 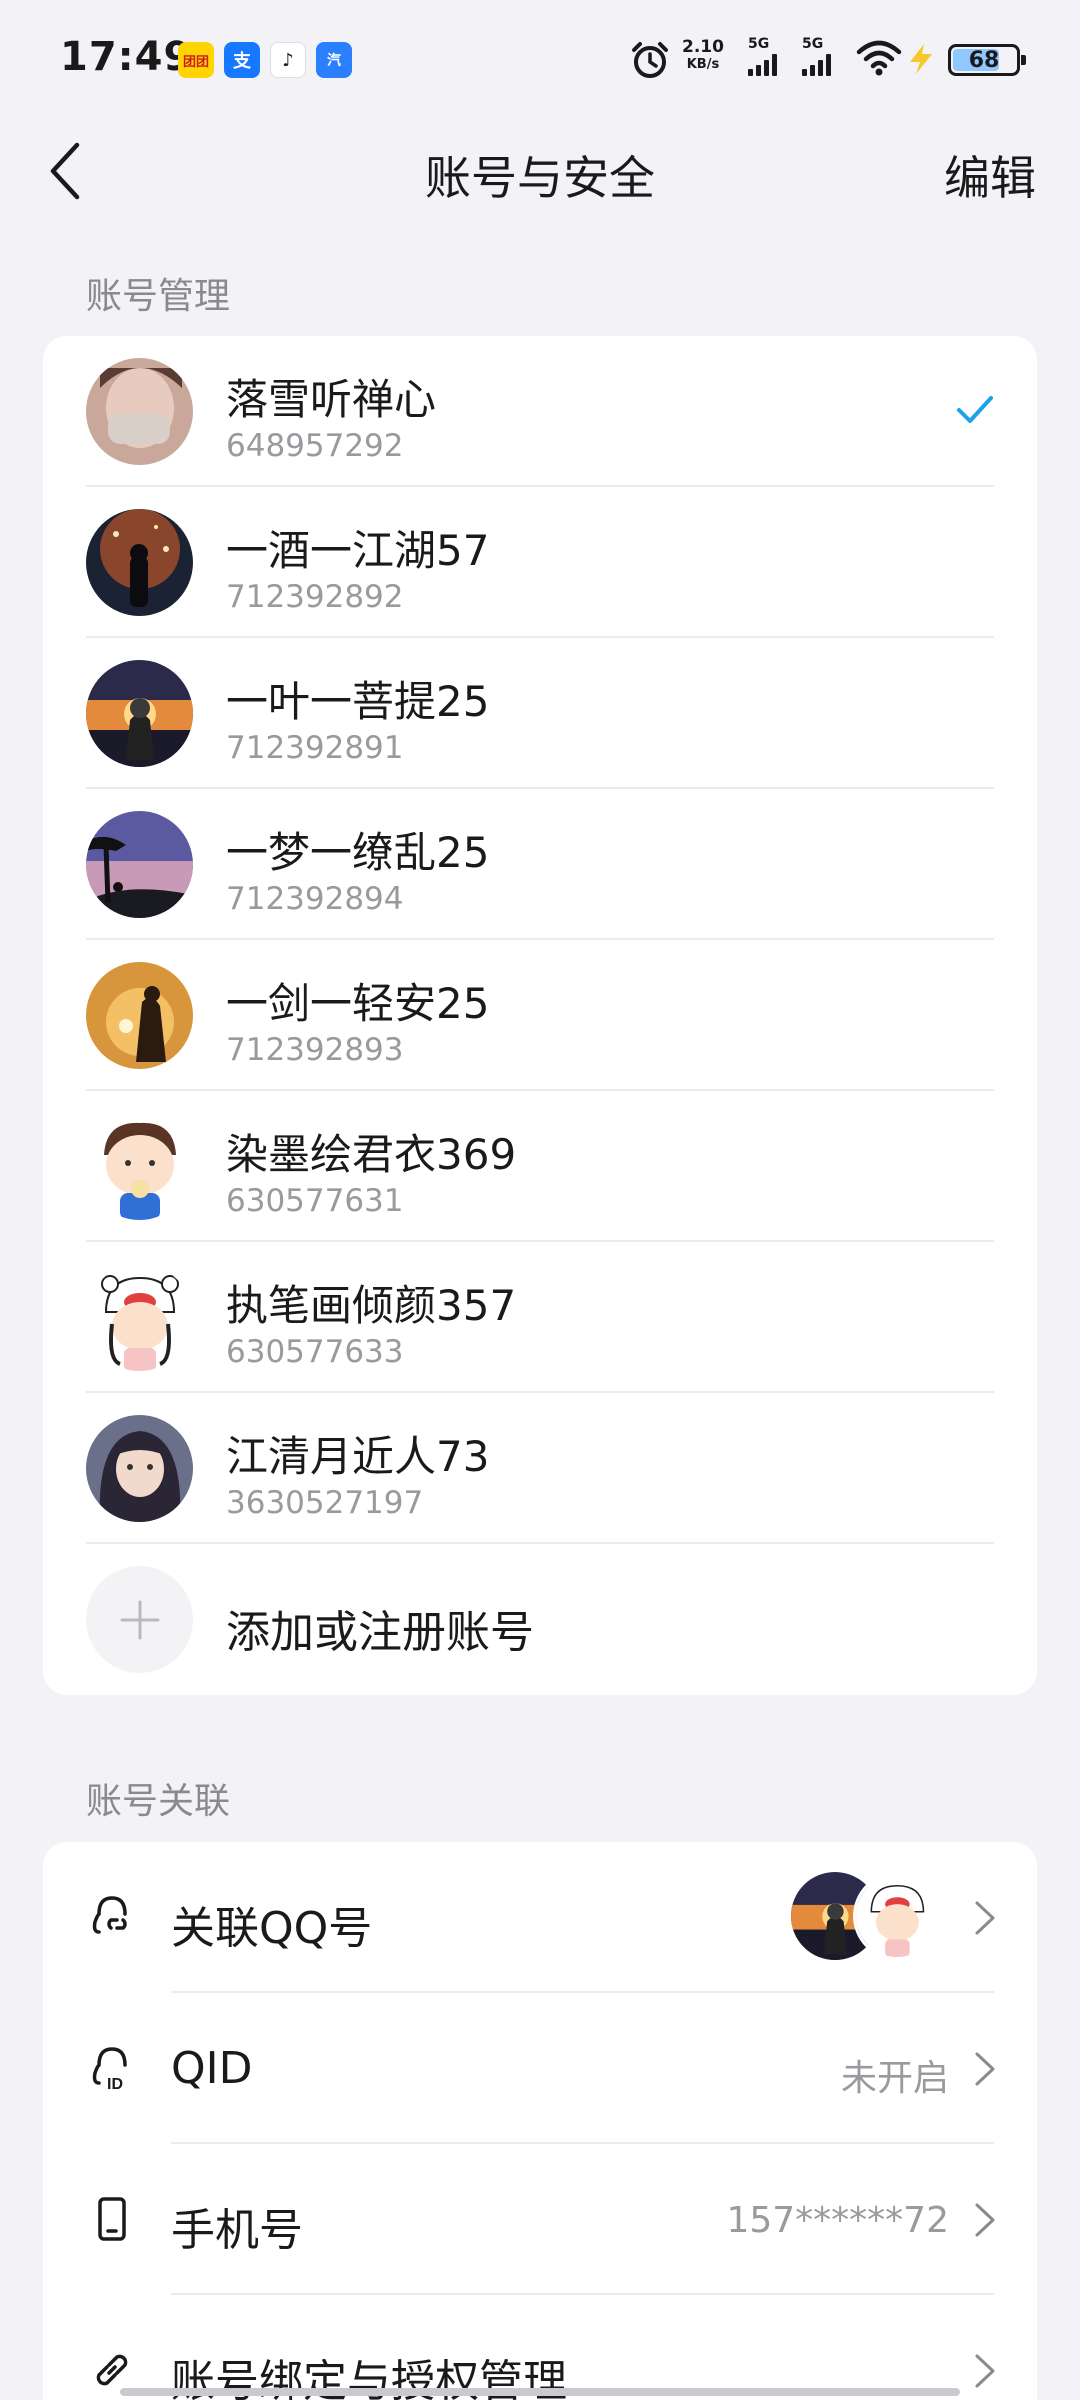 I want to click on nav-bar: 账号与安全 编辑, so click(x=540, y=170).